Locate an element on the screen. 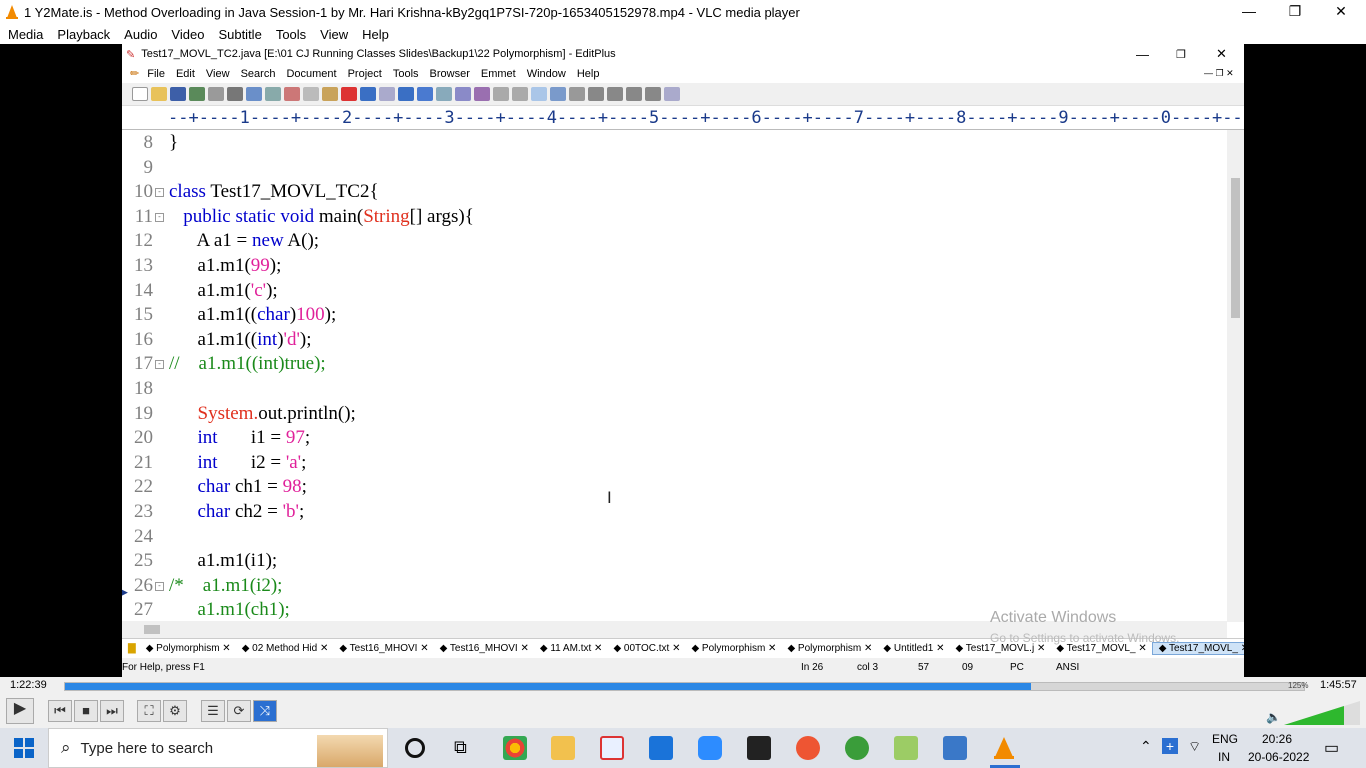 The image size is (1366, 768). save-all-icon is located at coordinates (197, 94).